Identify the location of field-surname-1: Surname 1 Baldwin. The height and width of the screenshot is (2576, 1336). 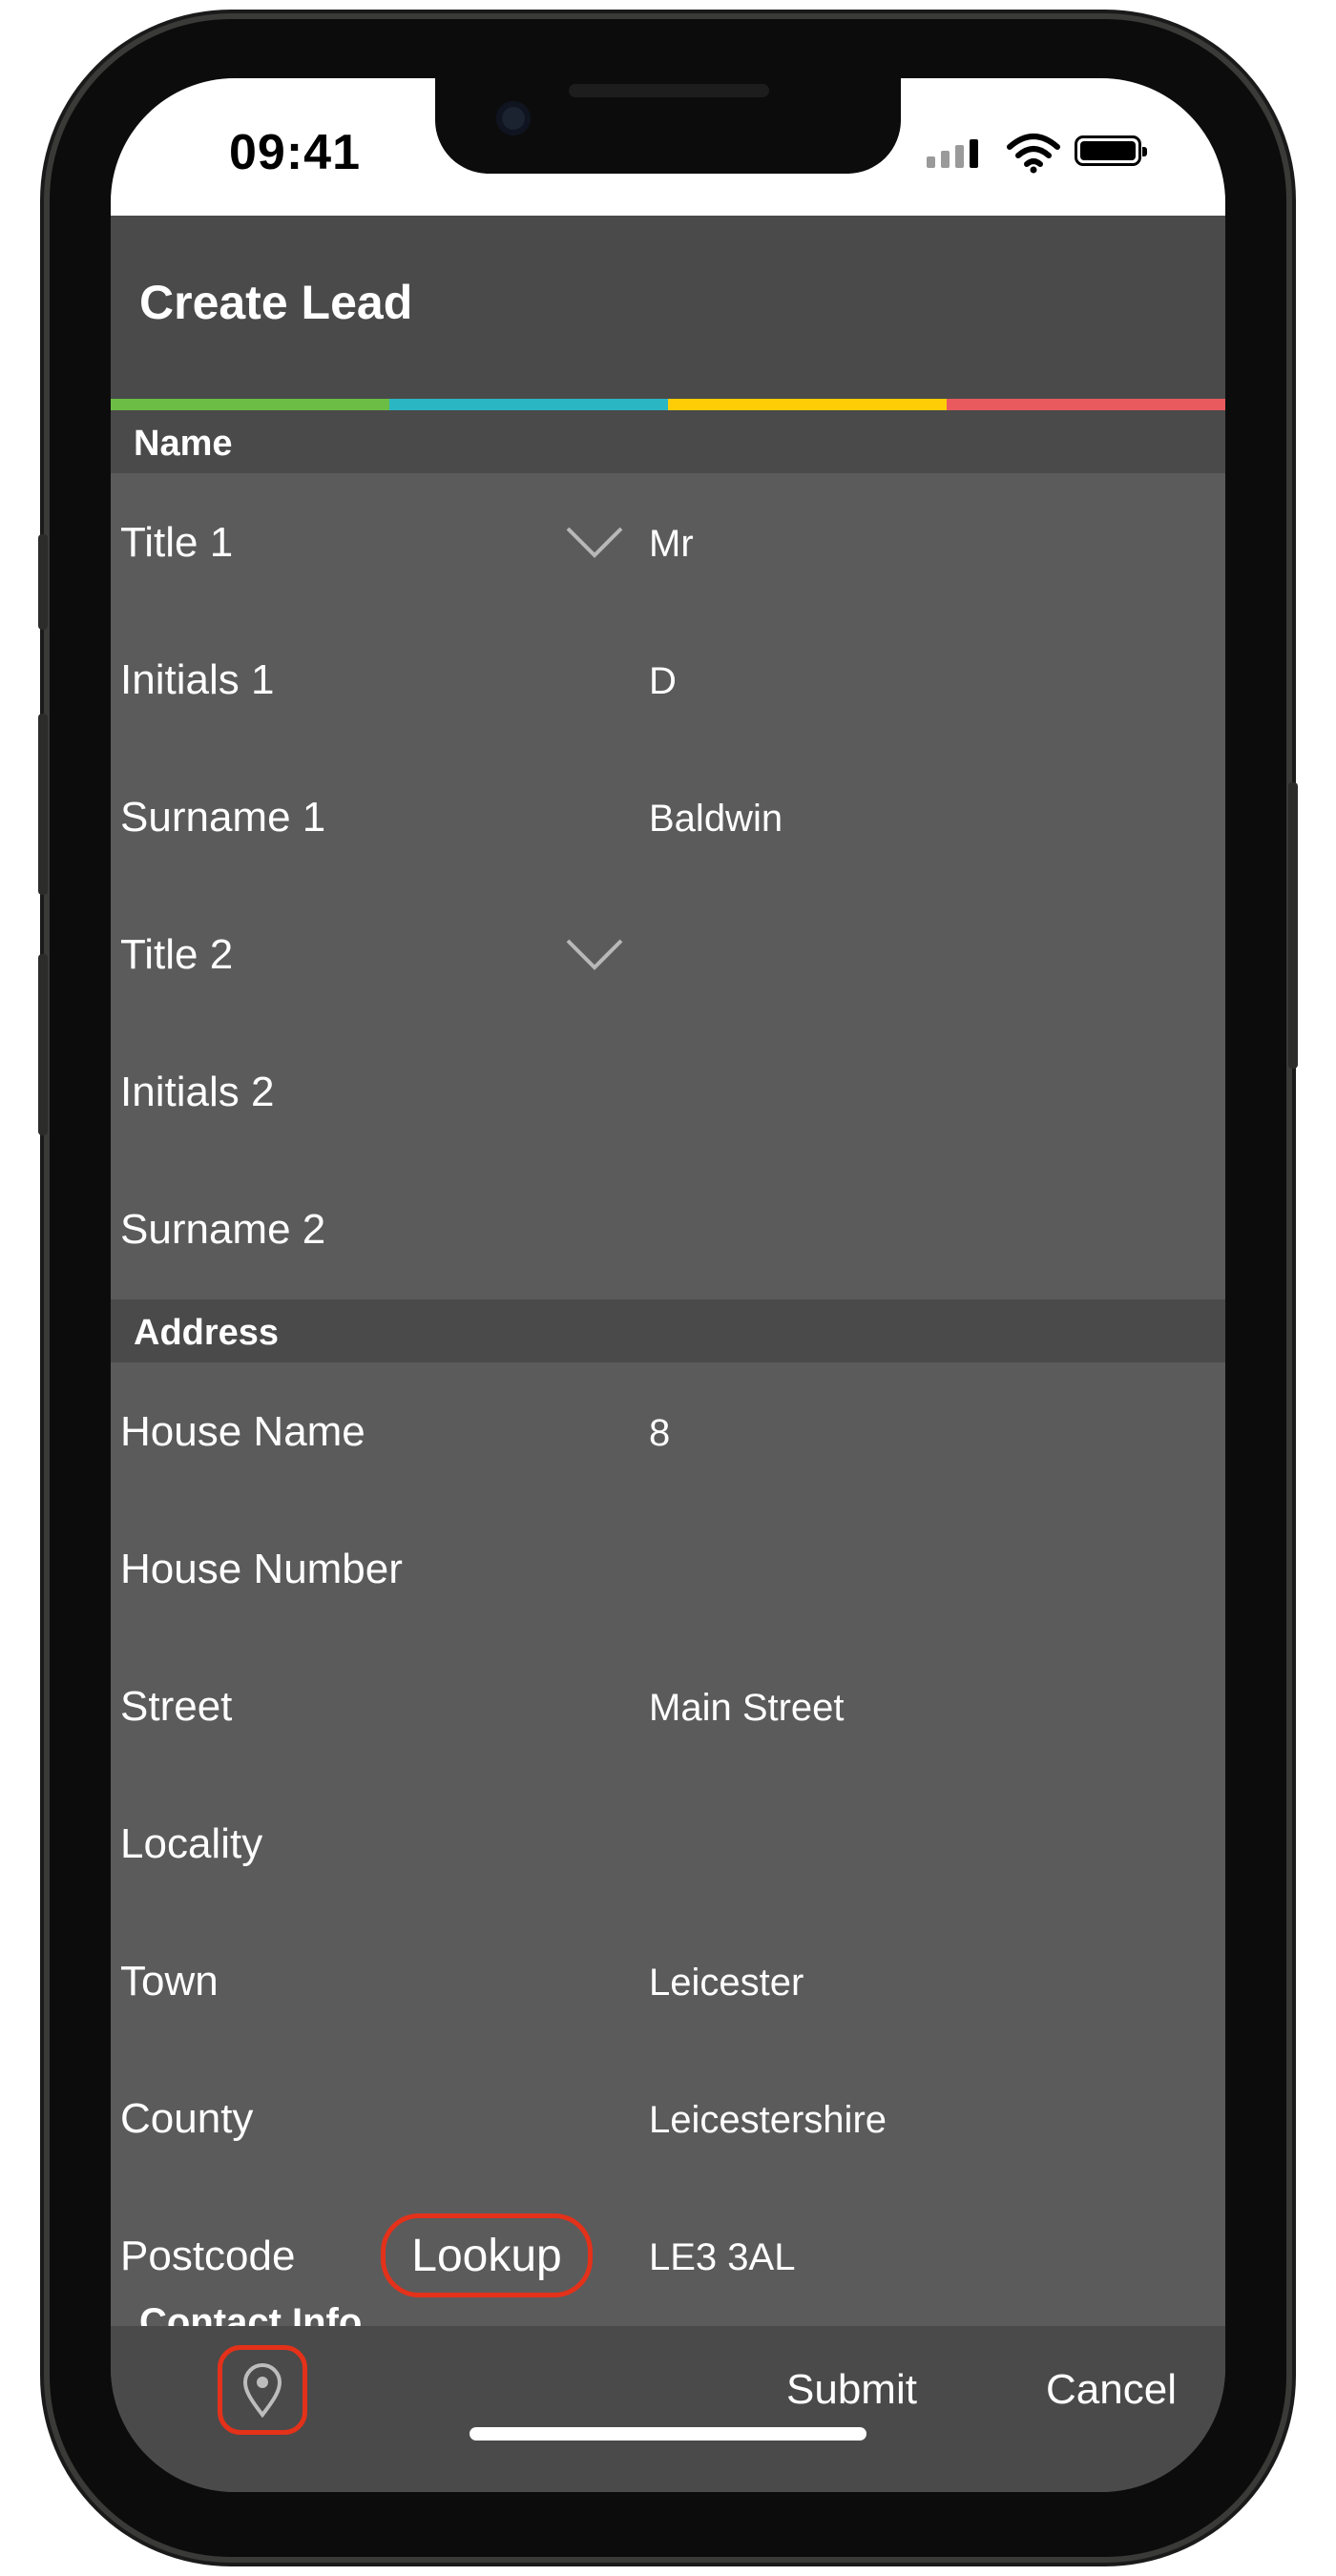
(668, 816).